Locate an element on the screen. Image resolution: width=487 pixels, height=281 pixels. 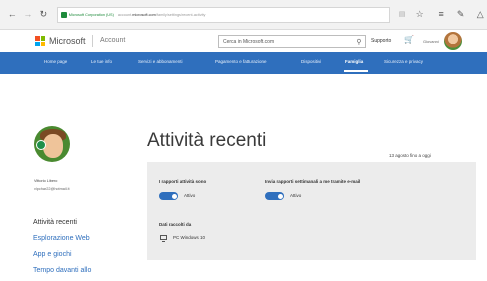
brand-name: Microsoft is located at coordinates (67, 41).